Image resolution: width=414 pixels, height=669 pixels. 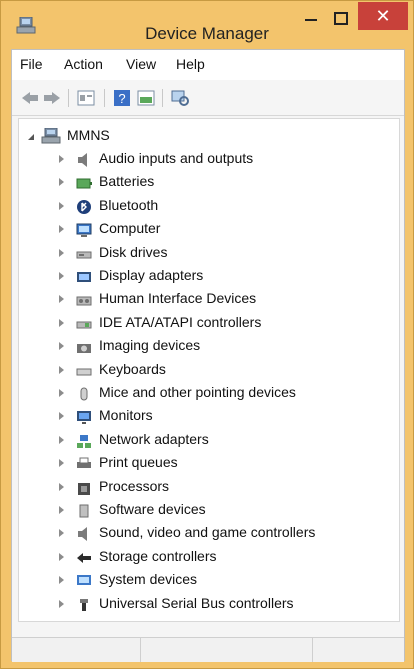 I want to click on speaker-icon, so click(x=82, y=160).